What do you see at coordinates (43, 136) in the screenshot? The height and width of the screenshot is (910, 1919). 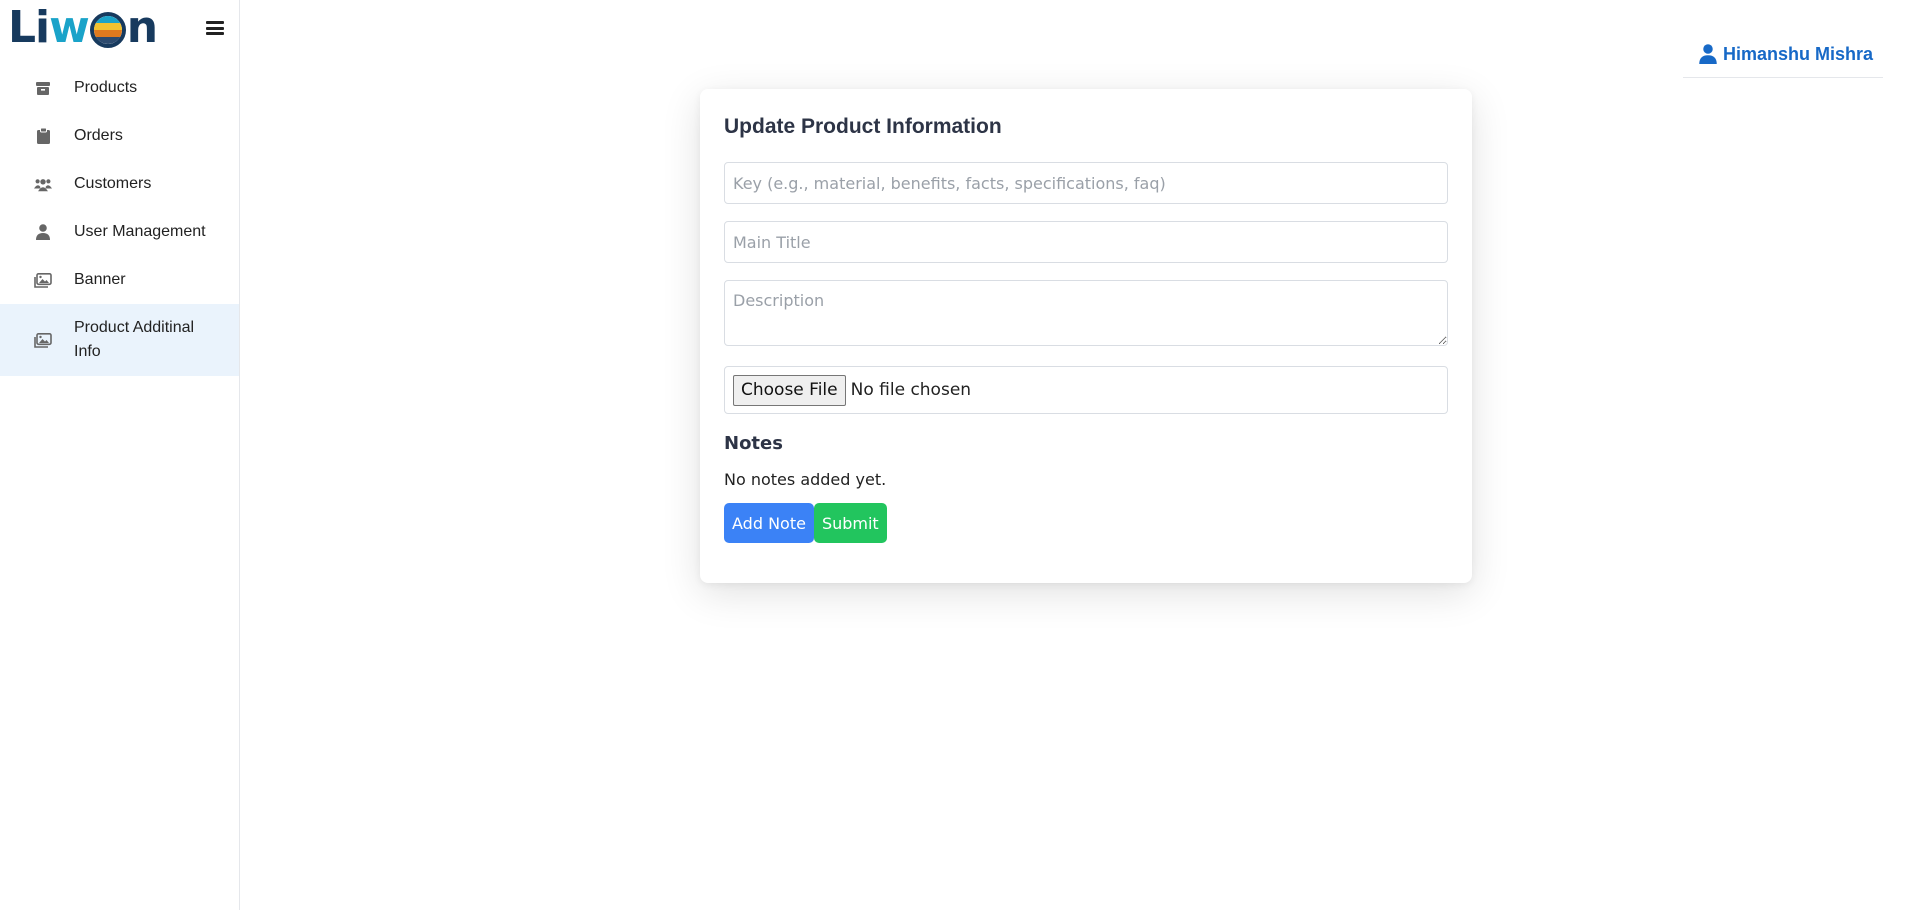 I see `clipboard-icon` at bounding box center [43, 136].